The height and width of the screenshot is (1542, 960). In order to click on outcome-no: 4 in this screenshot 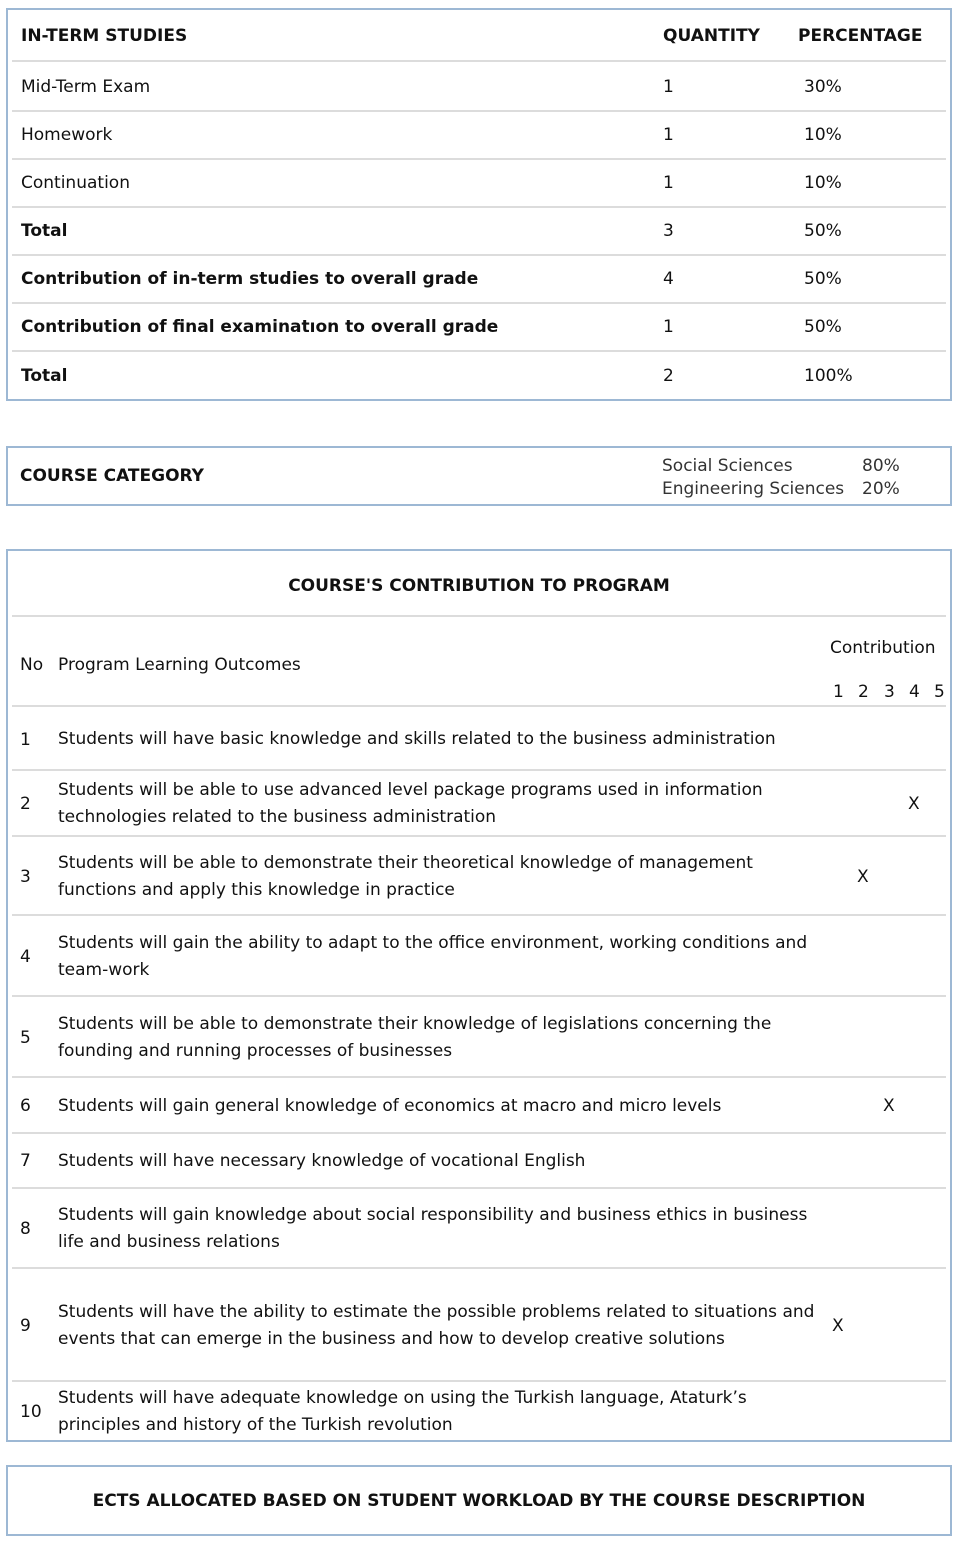, I will do `click(25, 956)`.